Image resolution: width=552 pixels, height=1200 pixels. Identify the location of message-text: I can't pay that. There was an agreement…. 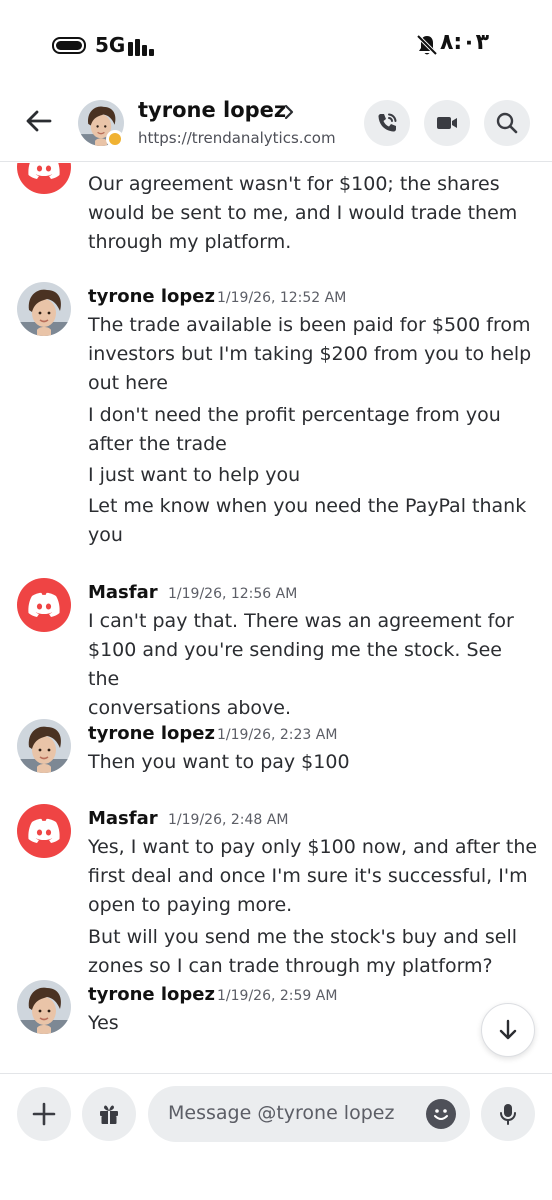
(301, 664).